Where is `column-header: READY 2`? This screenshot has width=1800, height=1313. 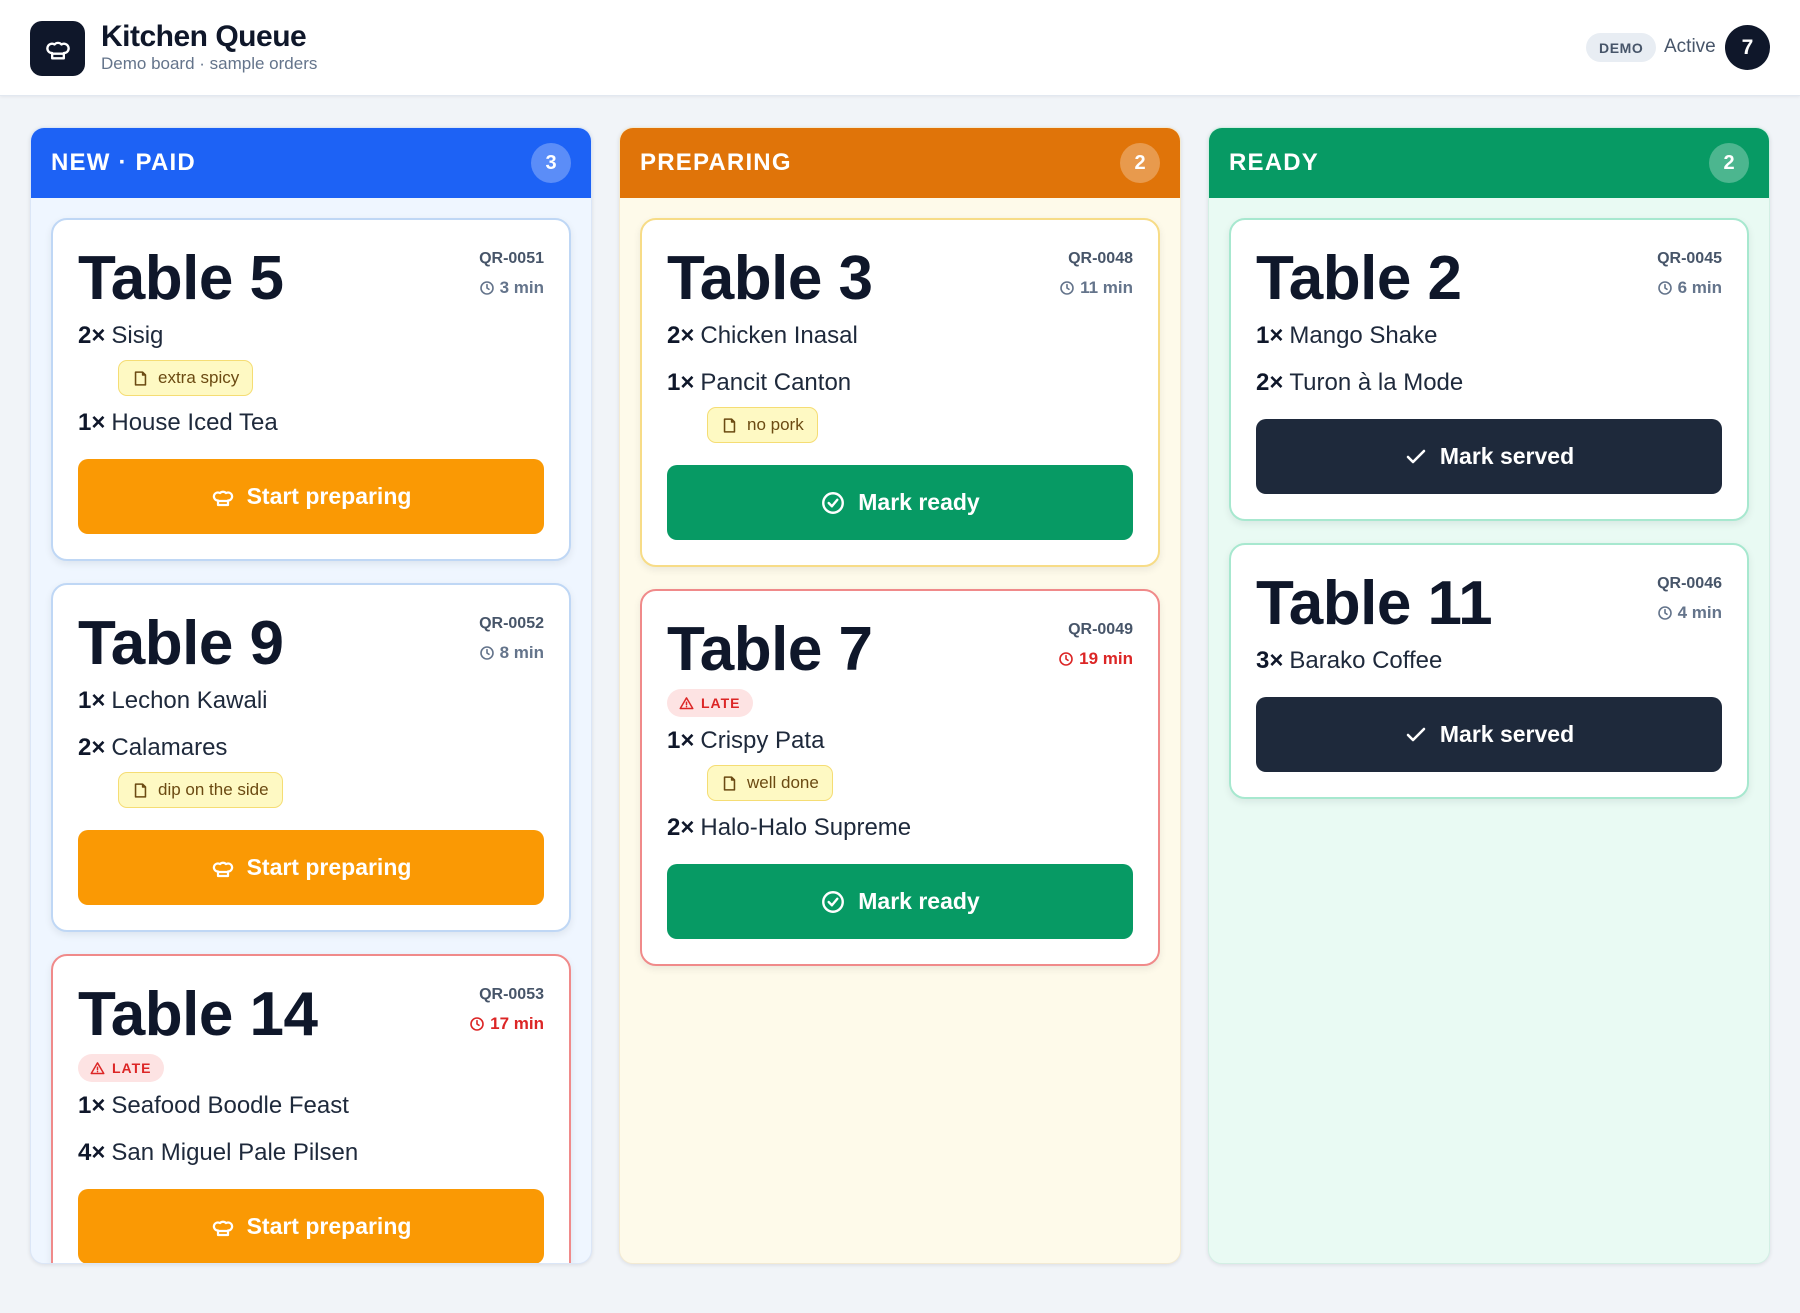 column-header: READY 2 is located at coordinates (1489, 163).